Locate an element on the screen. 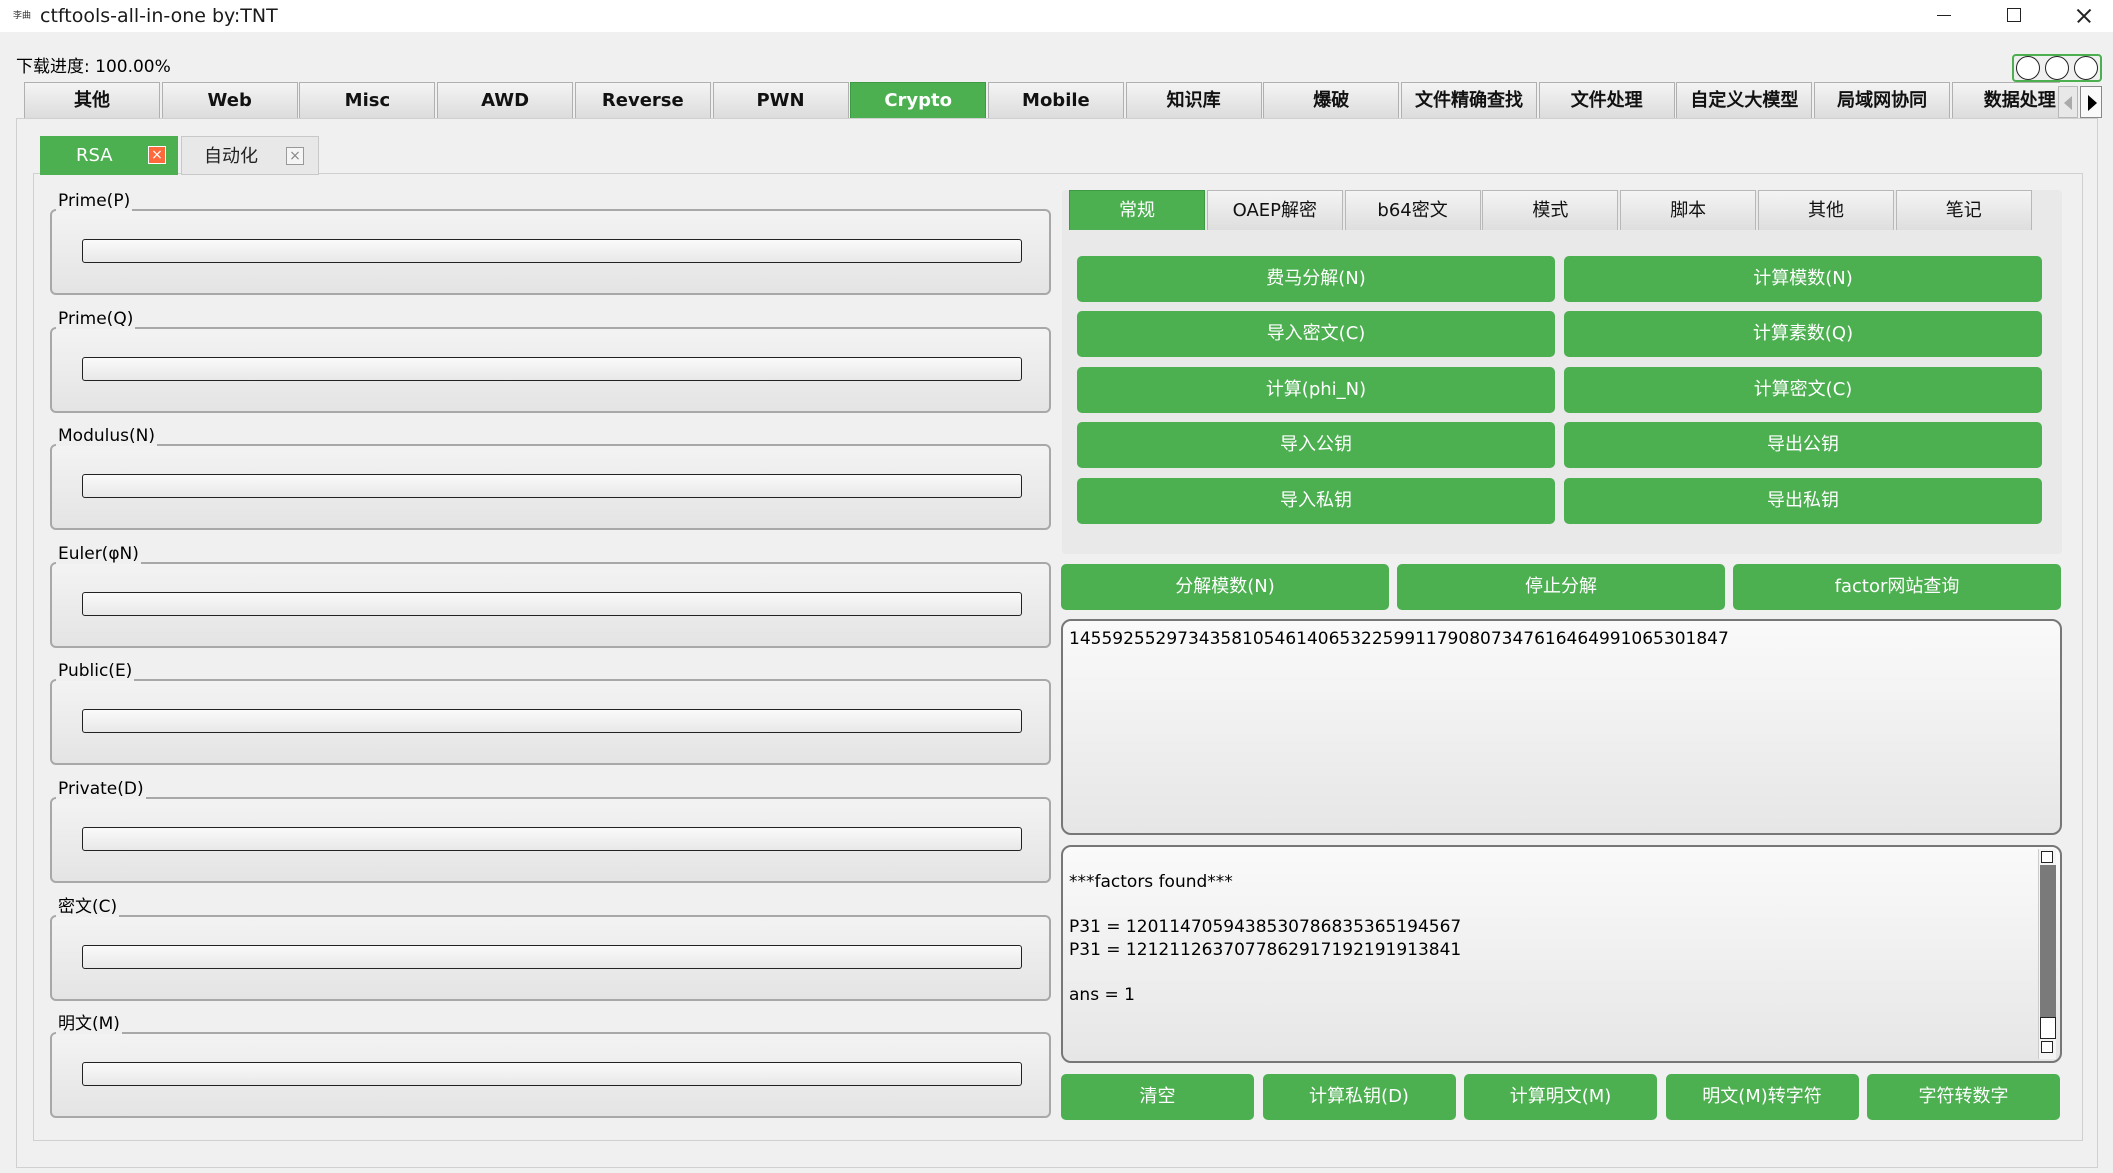  right-tab-item-4: 脚本 is located at coordinates (1688, 210).